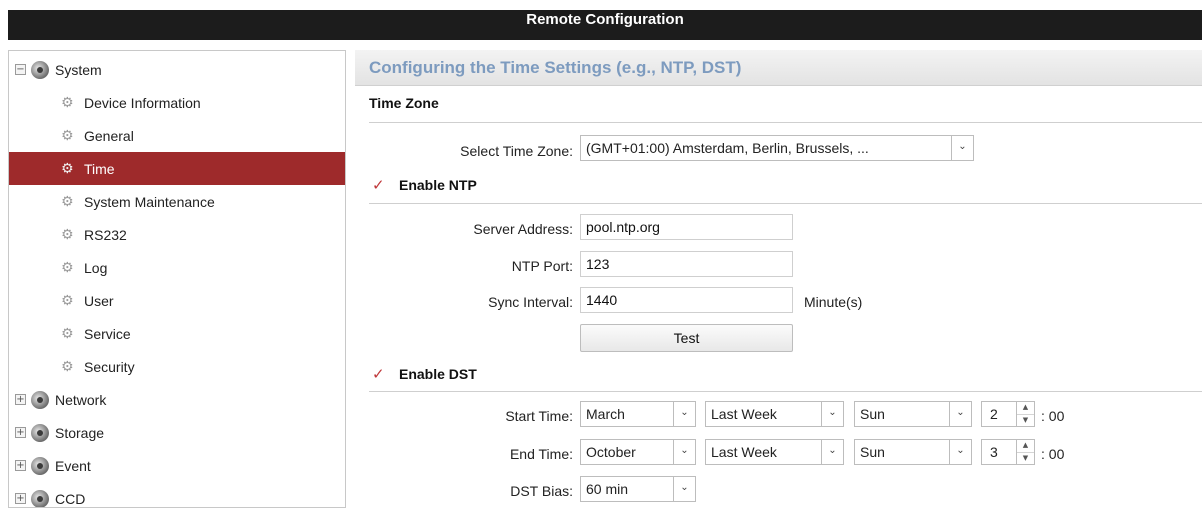 This screenshot has height=508, width=1202. Describe the element at coordinates (611, 452) in the screenshot. I see `end-month-value: October` at that location.